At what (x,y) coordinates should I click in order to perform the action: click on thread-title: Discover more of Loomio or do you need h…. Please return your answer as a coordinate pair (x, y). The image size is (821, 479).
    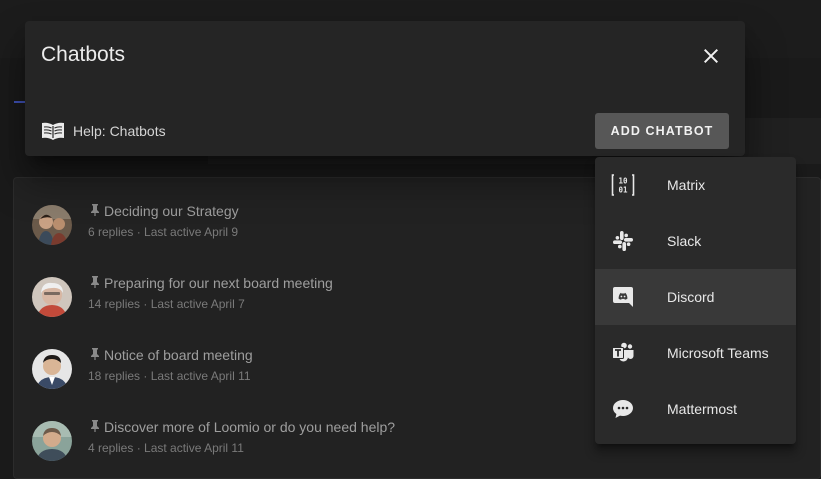
    Looking at the image, I should click on (242, 427).